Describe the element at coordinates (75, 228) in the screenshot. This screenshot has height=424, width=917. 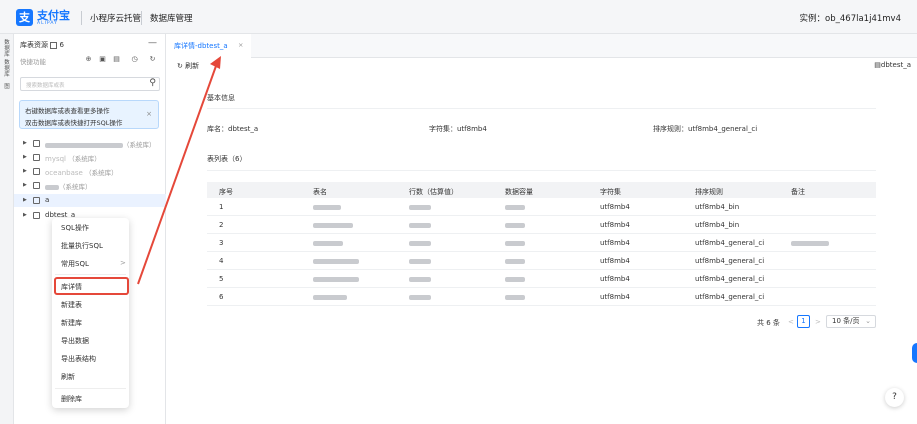
I see `menu-item-sql: SQL操作` at that location.